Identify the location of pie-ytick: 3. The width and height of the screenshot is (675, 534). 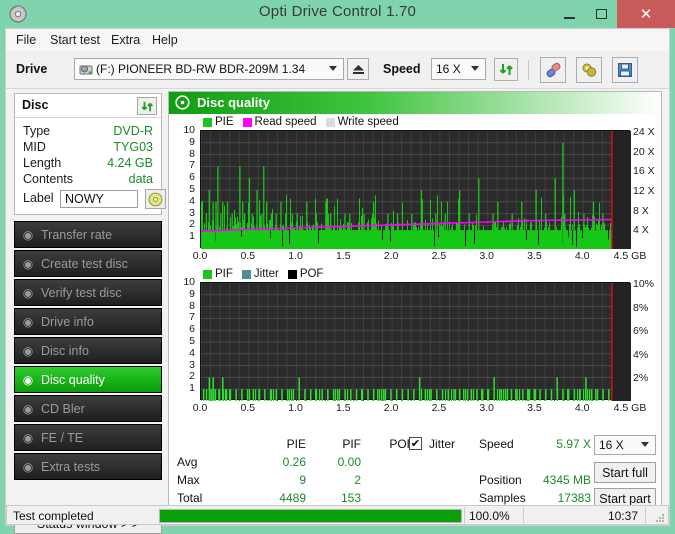
(183, 213).